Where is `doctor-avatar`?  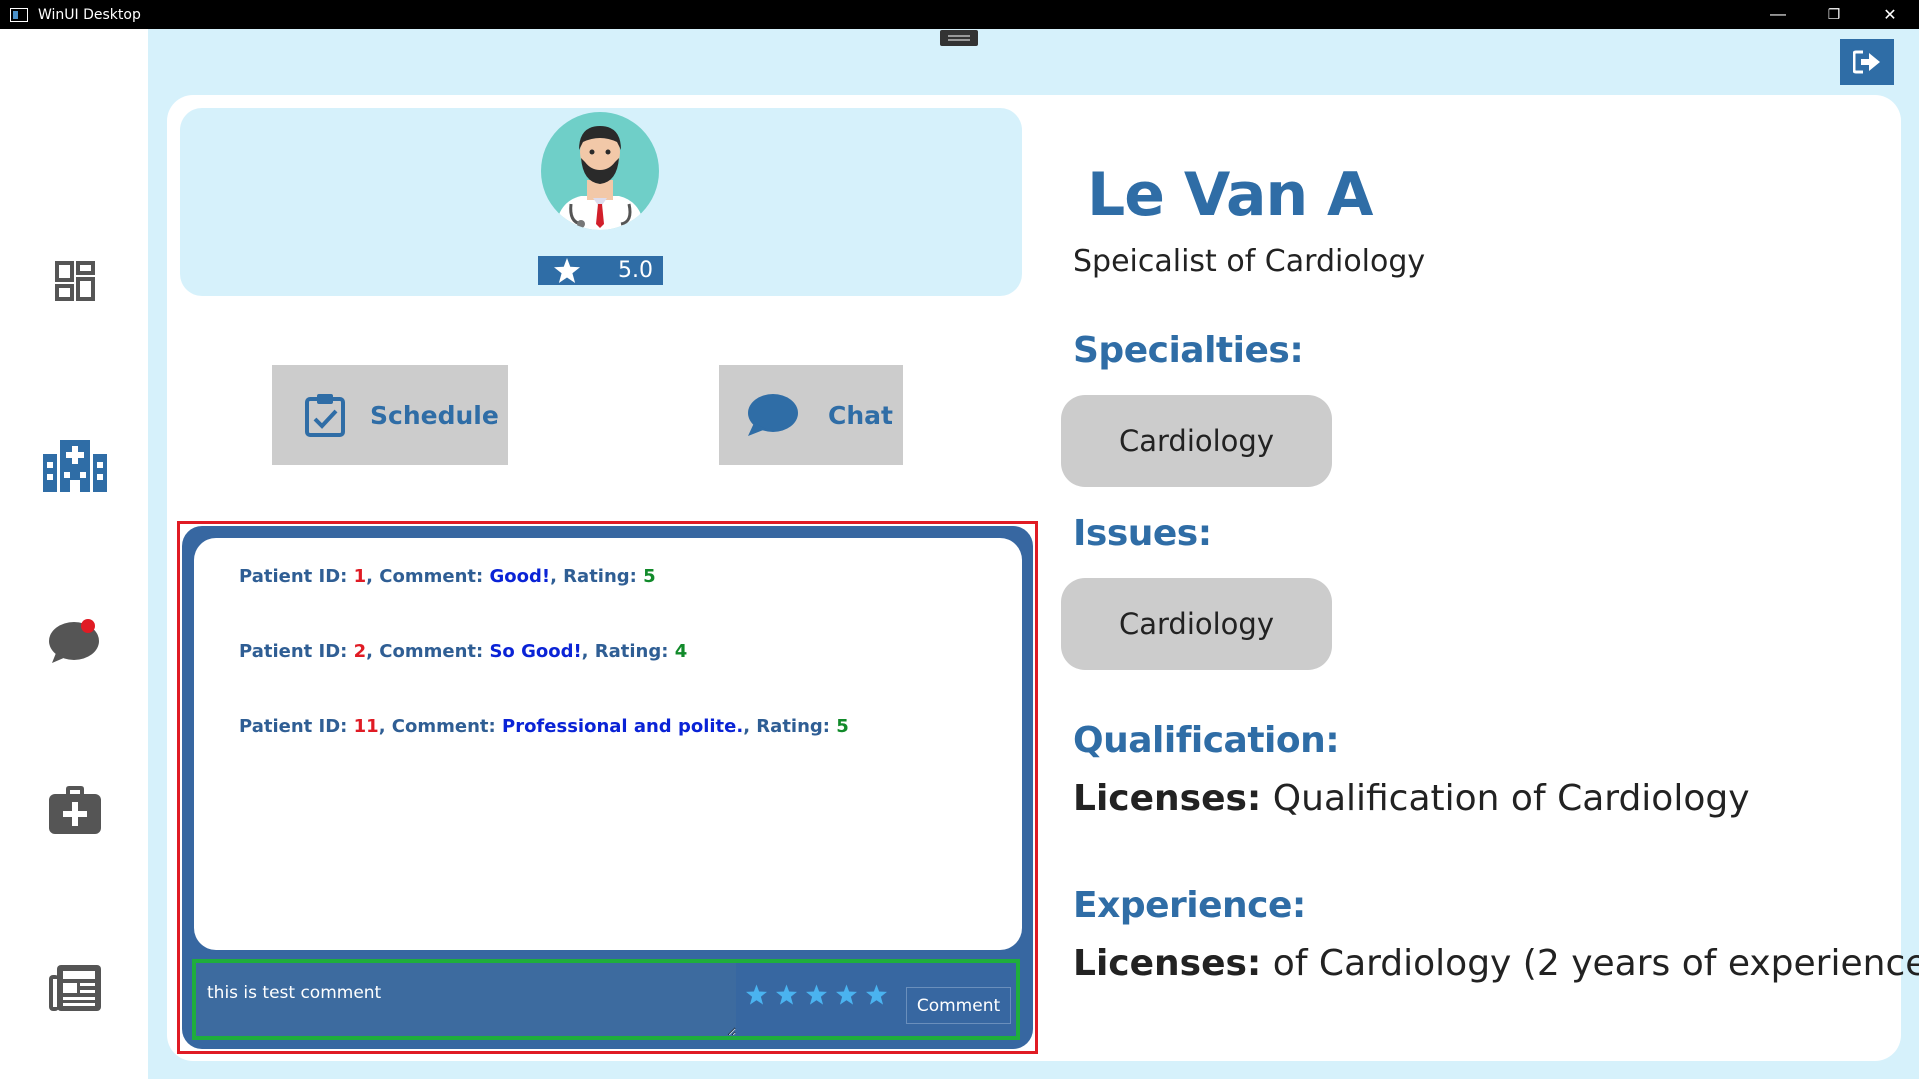
doctor-avatar is located at coordinates (600, 171).